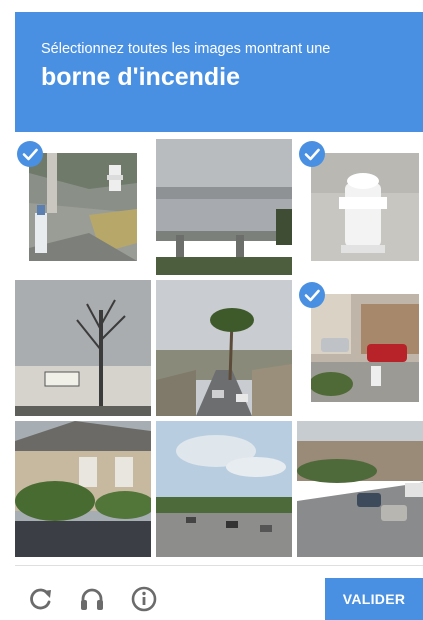 This screenshot has height=620, width=423. Describe the element at coordinates (141, 77) in the screenshot. I see `target-object-text: borne d'incendie` at that location.